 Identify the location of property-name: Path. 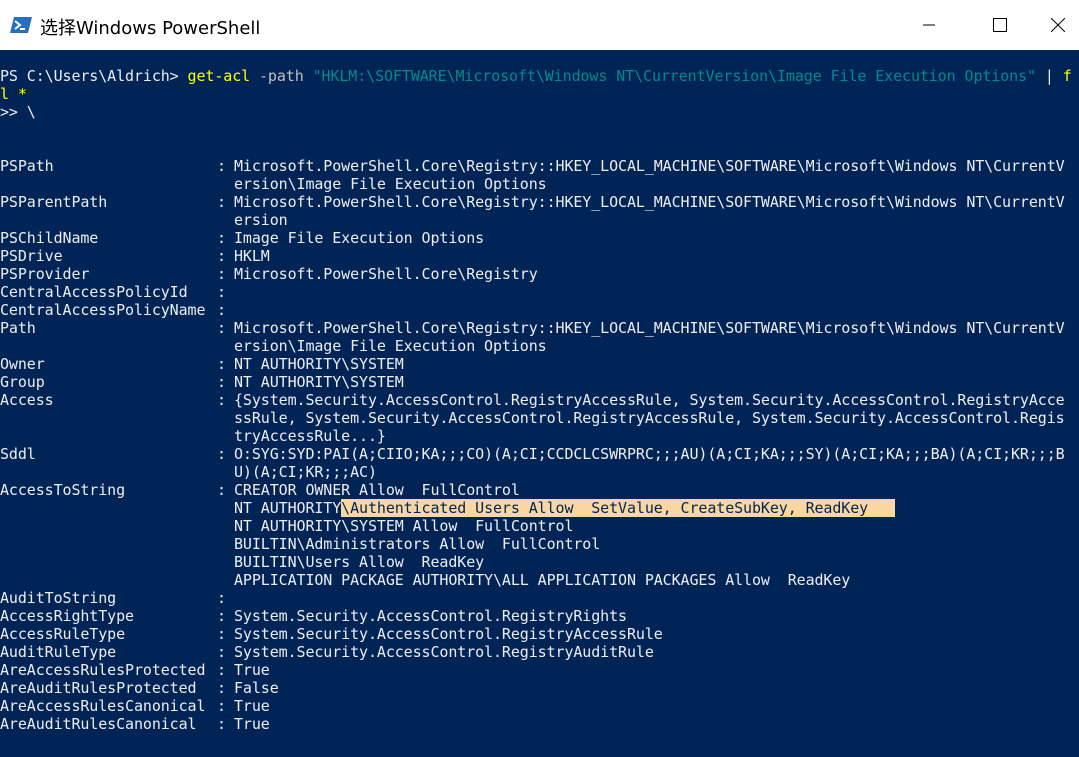
(18, 328).